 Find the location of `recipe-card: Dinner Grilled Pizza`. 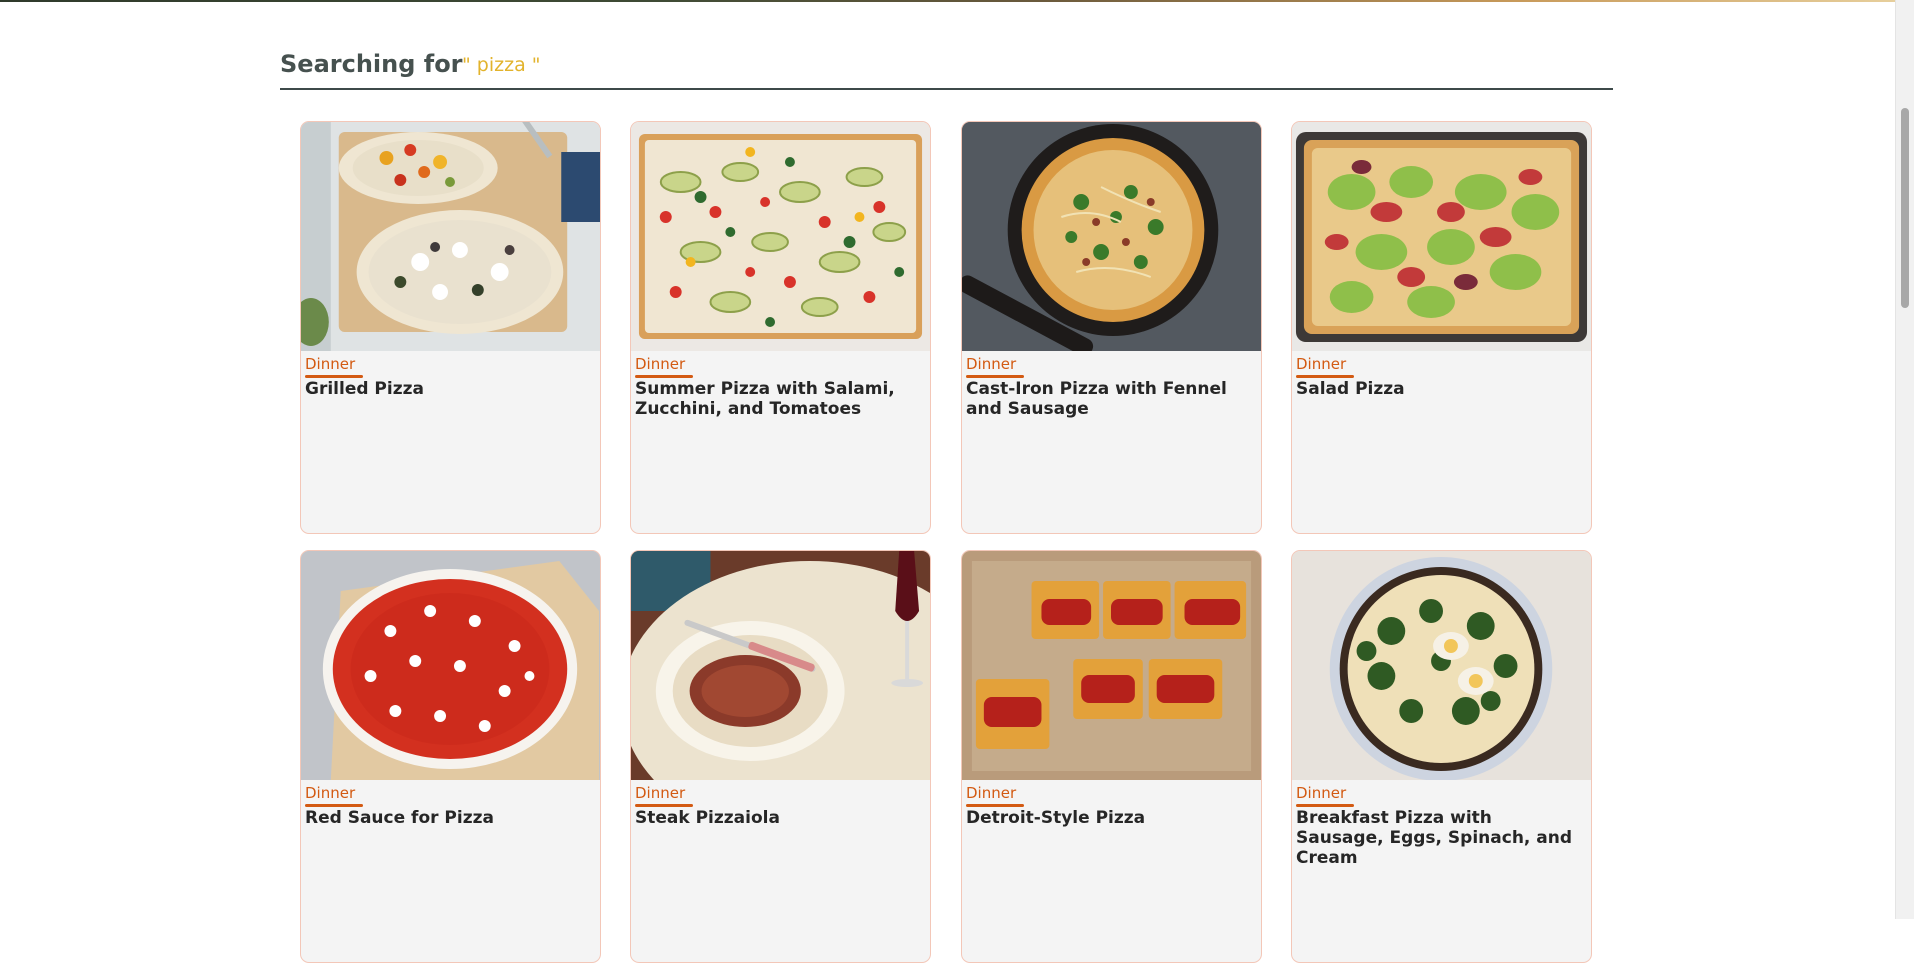

recipe-card: Dinner Grilled Pizza is located at coordinates (450, 327).